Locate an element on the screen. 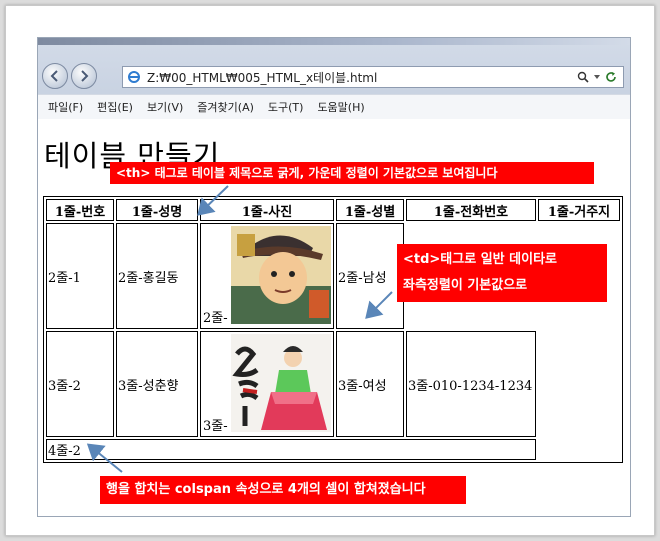 The height and width of the screenshot is (541, 660). colspan-arrow is located at coordinates (104, 458).